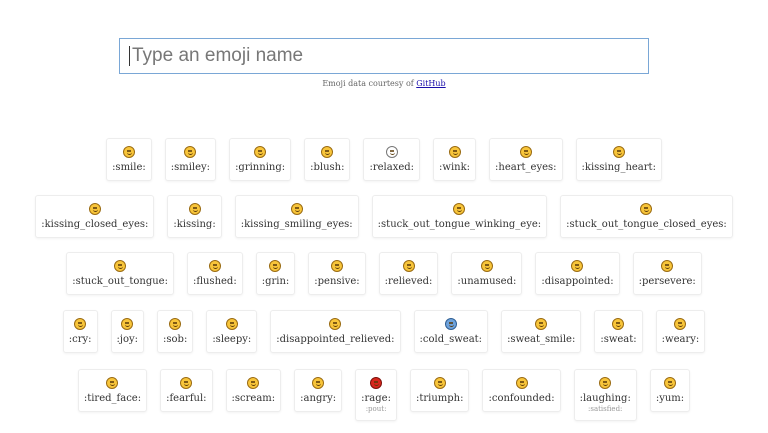  I want to click on emoji-card: :kissing_closed_eyes:, so click(95, 216).